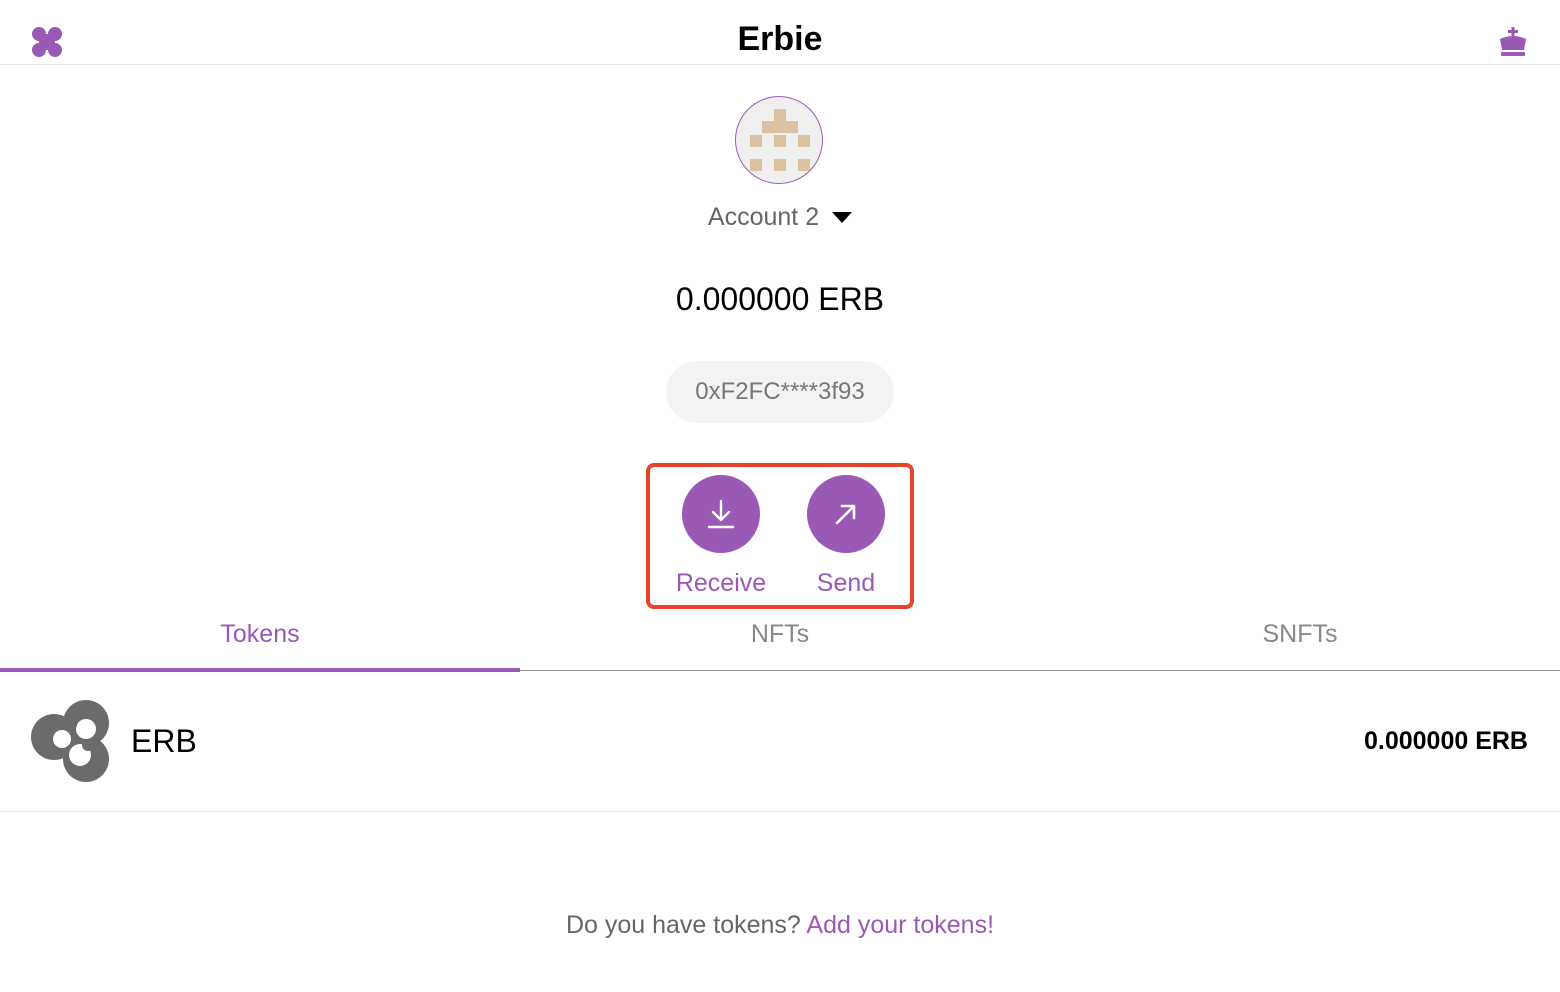 Image resolution: width=1560 pixels, height=992 pixels. What do you see at coordinates (683, 925) in the screenshot?
I see `add-tokens-question: Do you have tokens?` at bounding box center [683, 925].